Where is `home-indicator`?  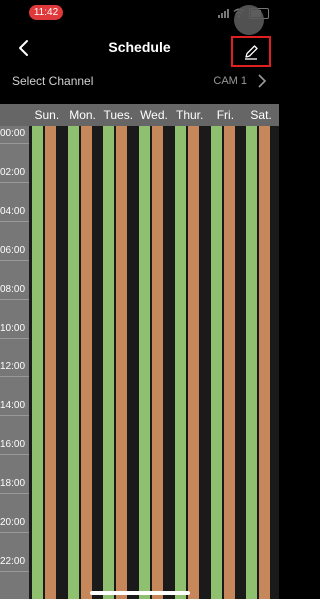
home-indicator is located at coordinates (140, 593).